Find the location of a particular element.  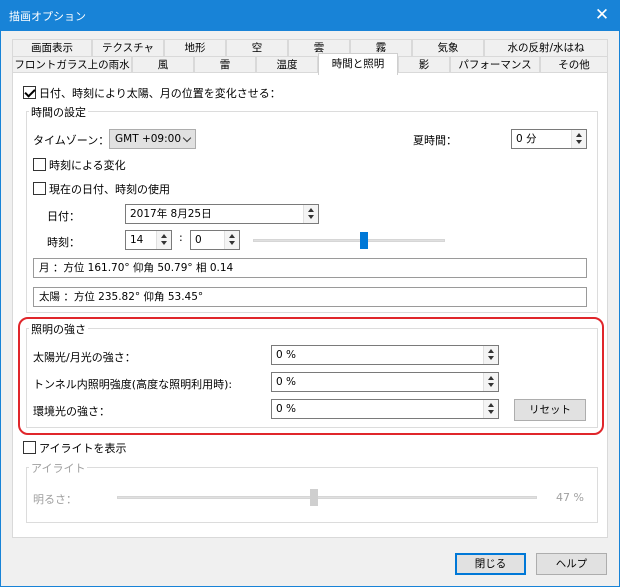

lighting-title: 照明の強さ is located at coordinates (58, 329).